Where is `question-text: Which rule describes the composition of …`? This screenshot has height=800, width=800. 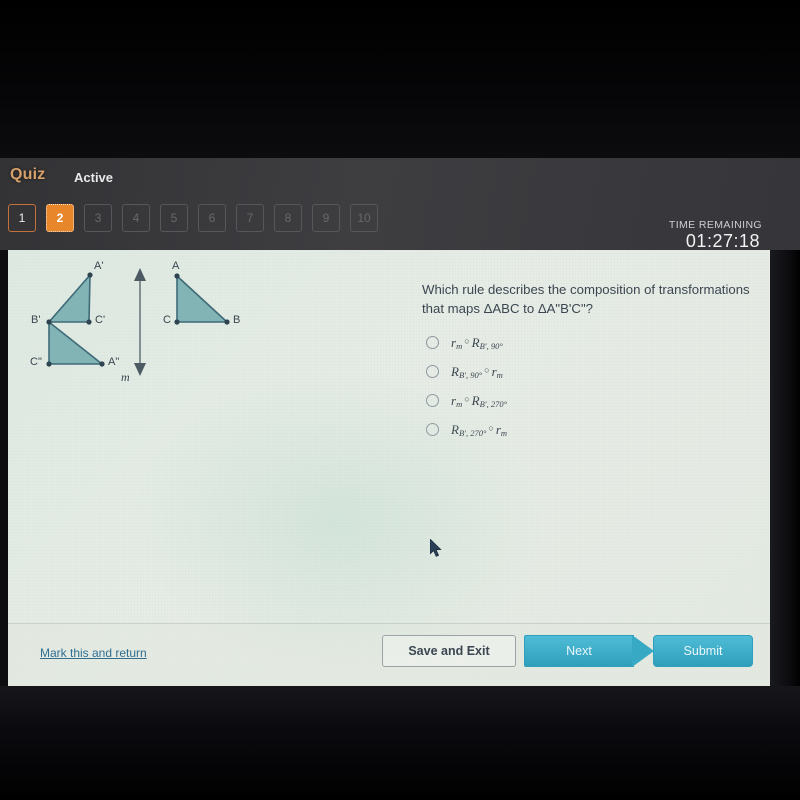
question-text: Which rule describes the composition of … is located at coordinates (596, 299).